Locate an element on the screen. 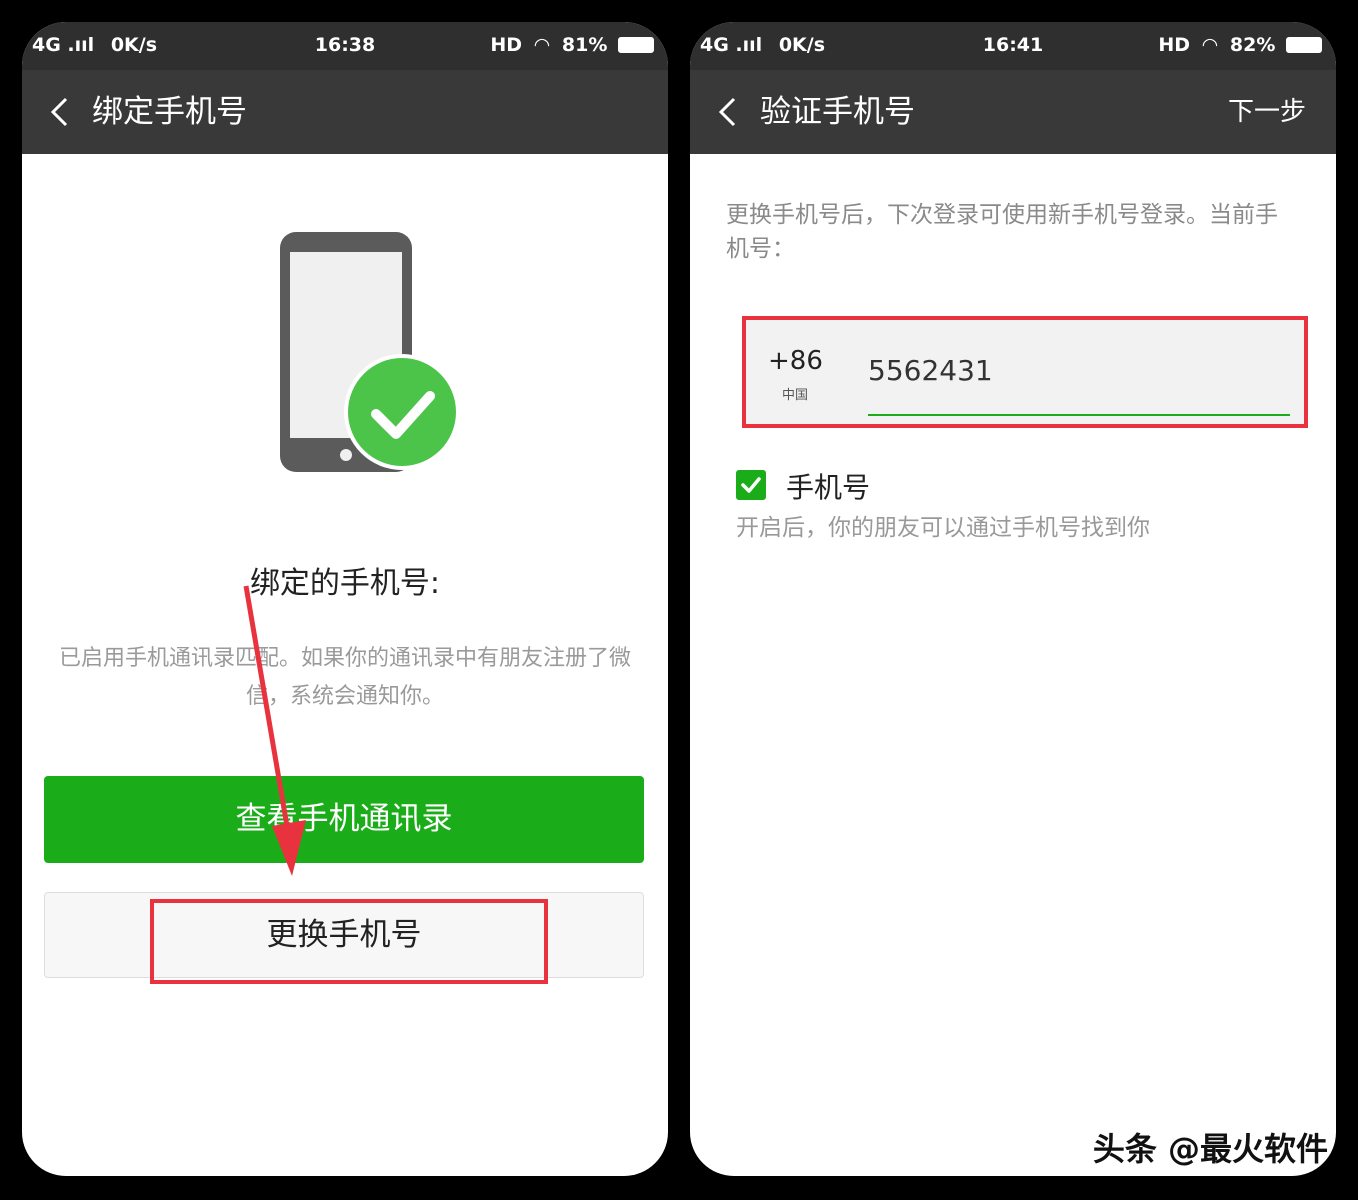 The image size is (1358, 1200). annotation-arrow-icon is located at coordinates (274, 730).